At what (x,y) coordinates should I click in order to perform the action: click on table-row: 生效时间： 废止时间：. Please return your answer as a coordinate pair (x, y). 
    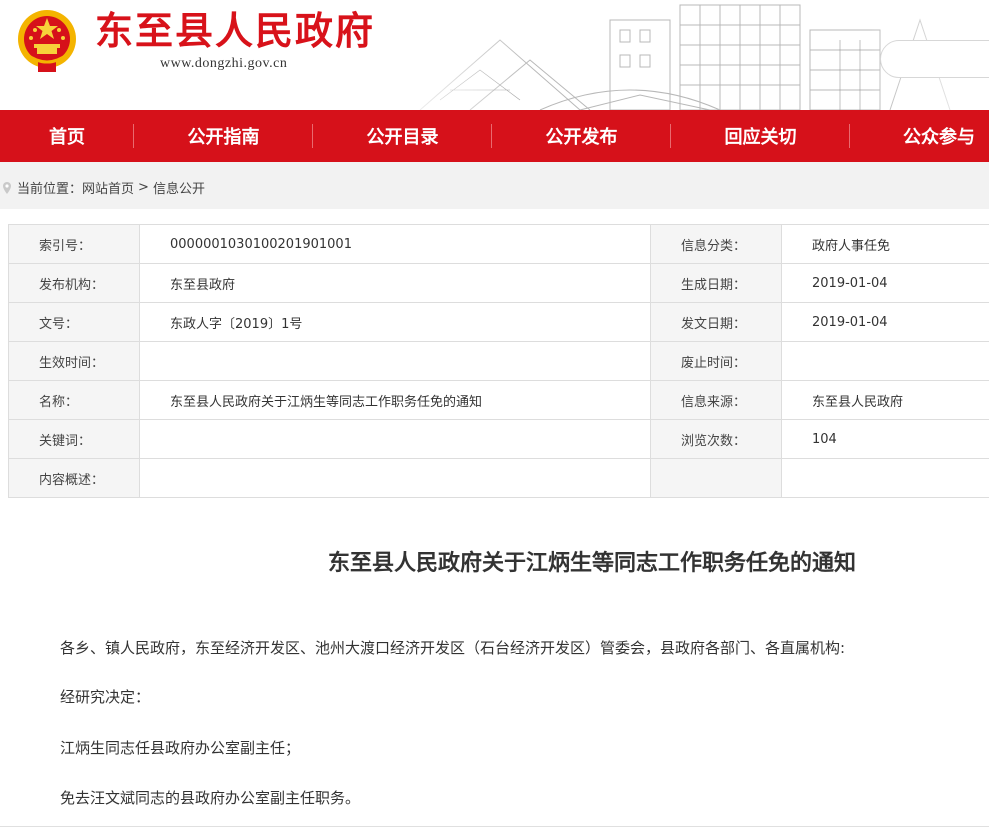
    Looking at the image, I should click on (498, 361).